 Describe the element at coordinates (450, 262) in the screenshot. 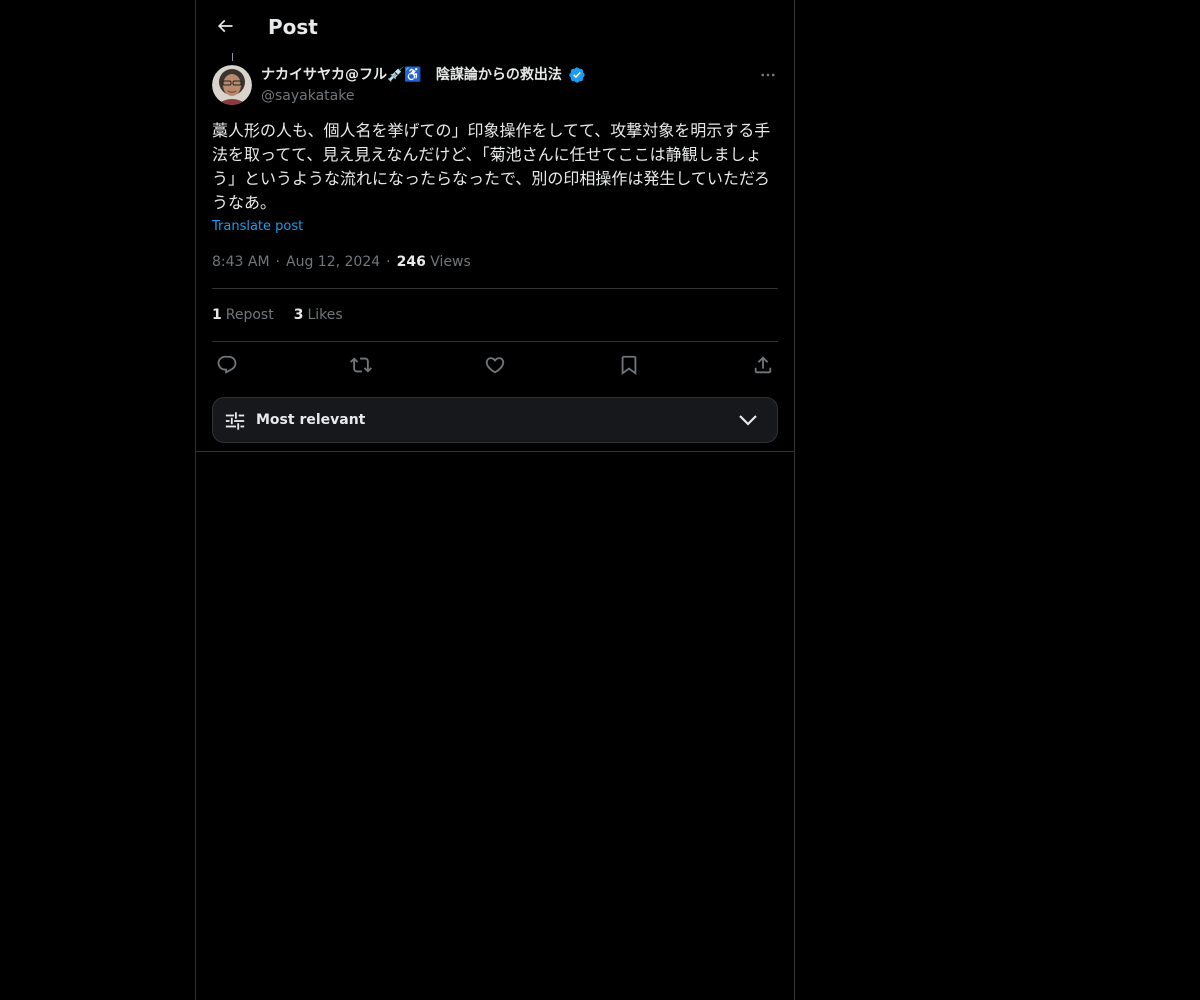

I see `views-label: Views` at that location.